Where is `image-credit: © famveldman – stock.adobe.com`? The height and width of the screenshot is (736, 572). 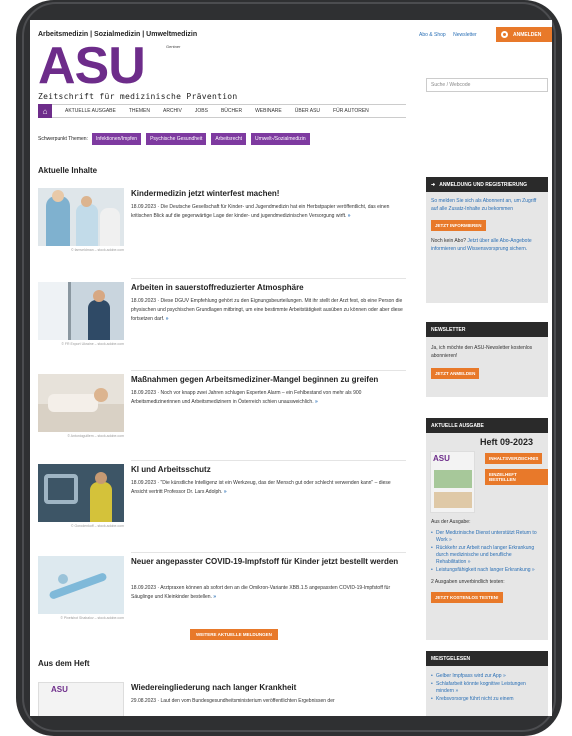 image-credit: © famveldman – stock.adobe.com is located at coordinates (97, 250).